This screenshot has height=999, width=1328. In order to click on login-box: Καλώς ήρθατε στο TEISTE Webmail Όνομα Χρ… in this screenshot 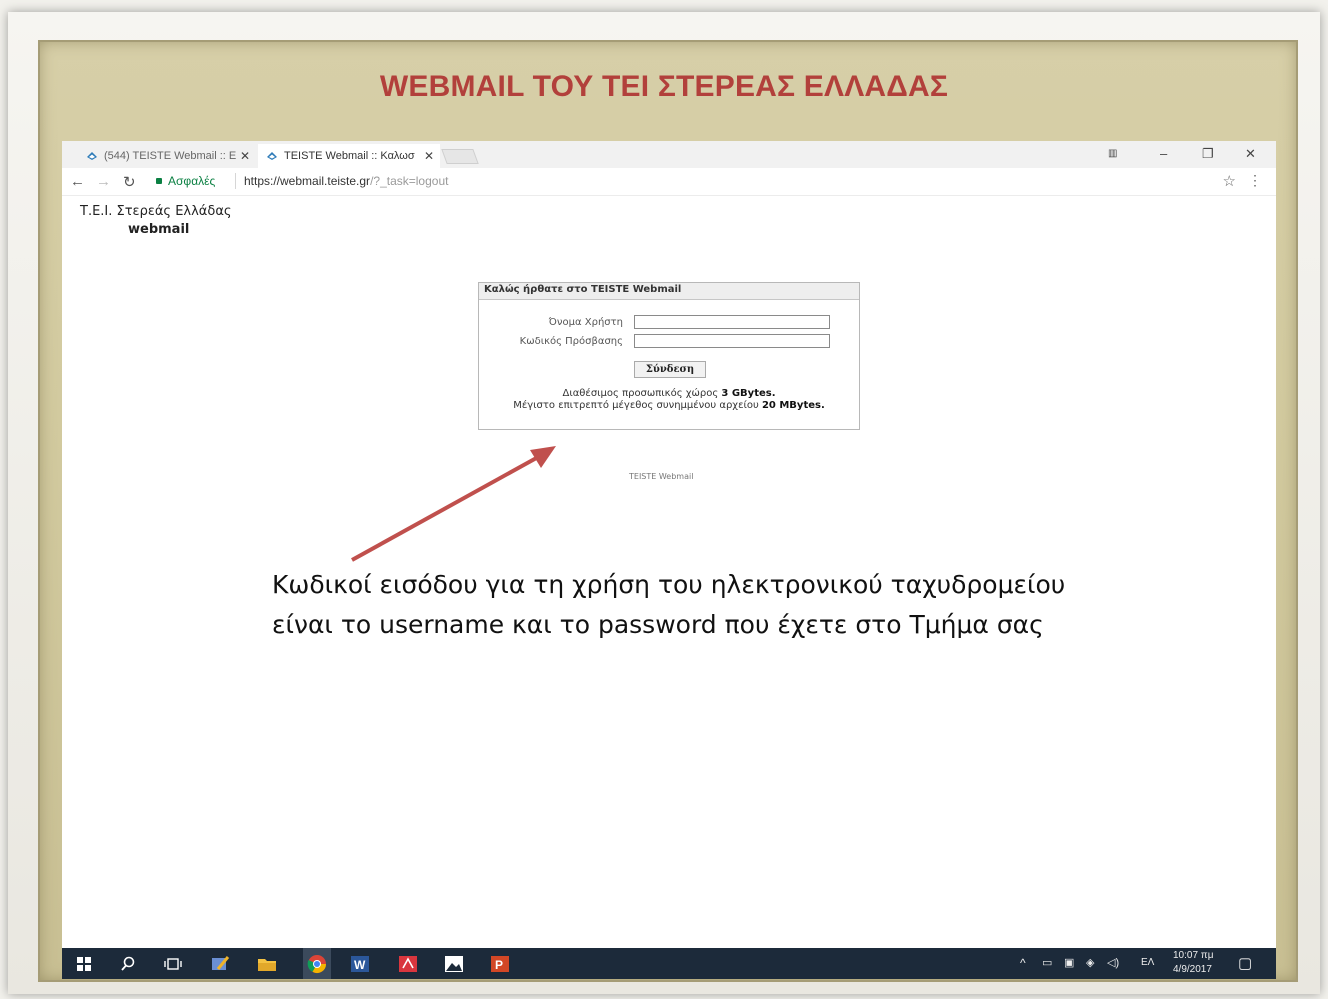, I will do `click(669, 356)`.